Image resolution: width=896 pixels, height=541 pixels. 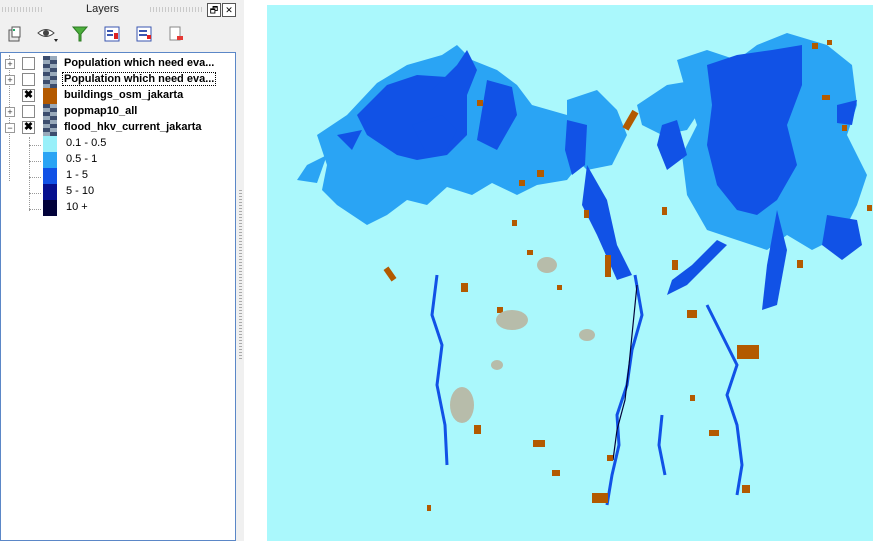 I want to click on collapse-all-button, so click(x=144, y=34).